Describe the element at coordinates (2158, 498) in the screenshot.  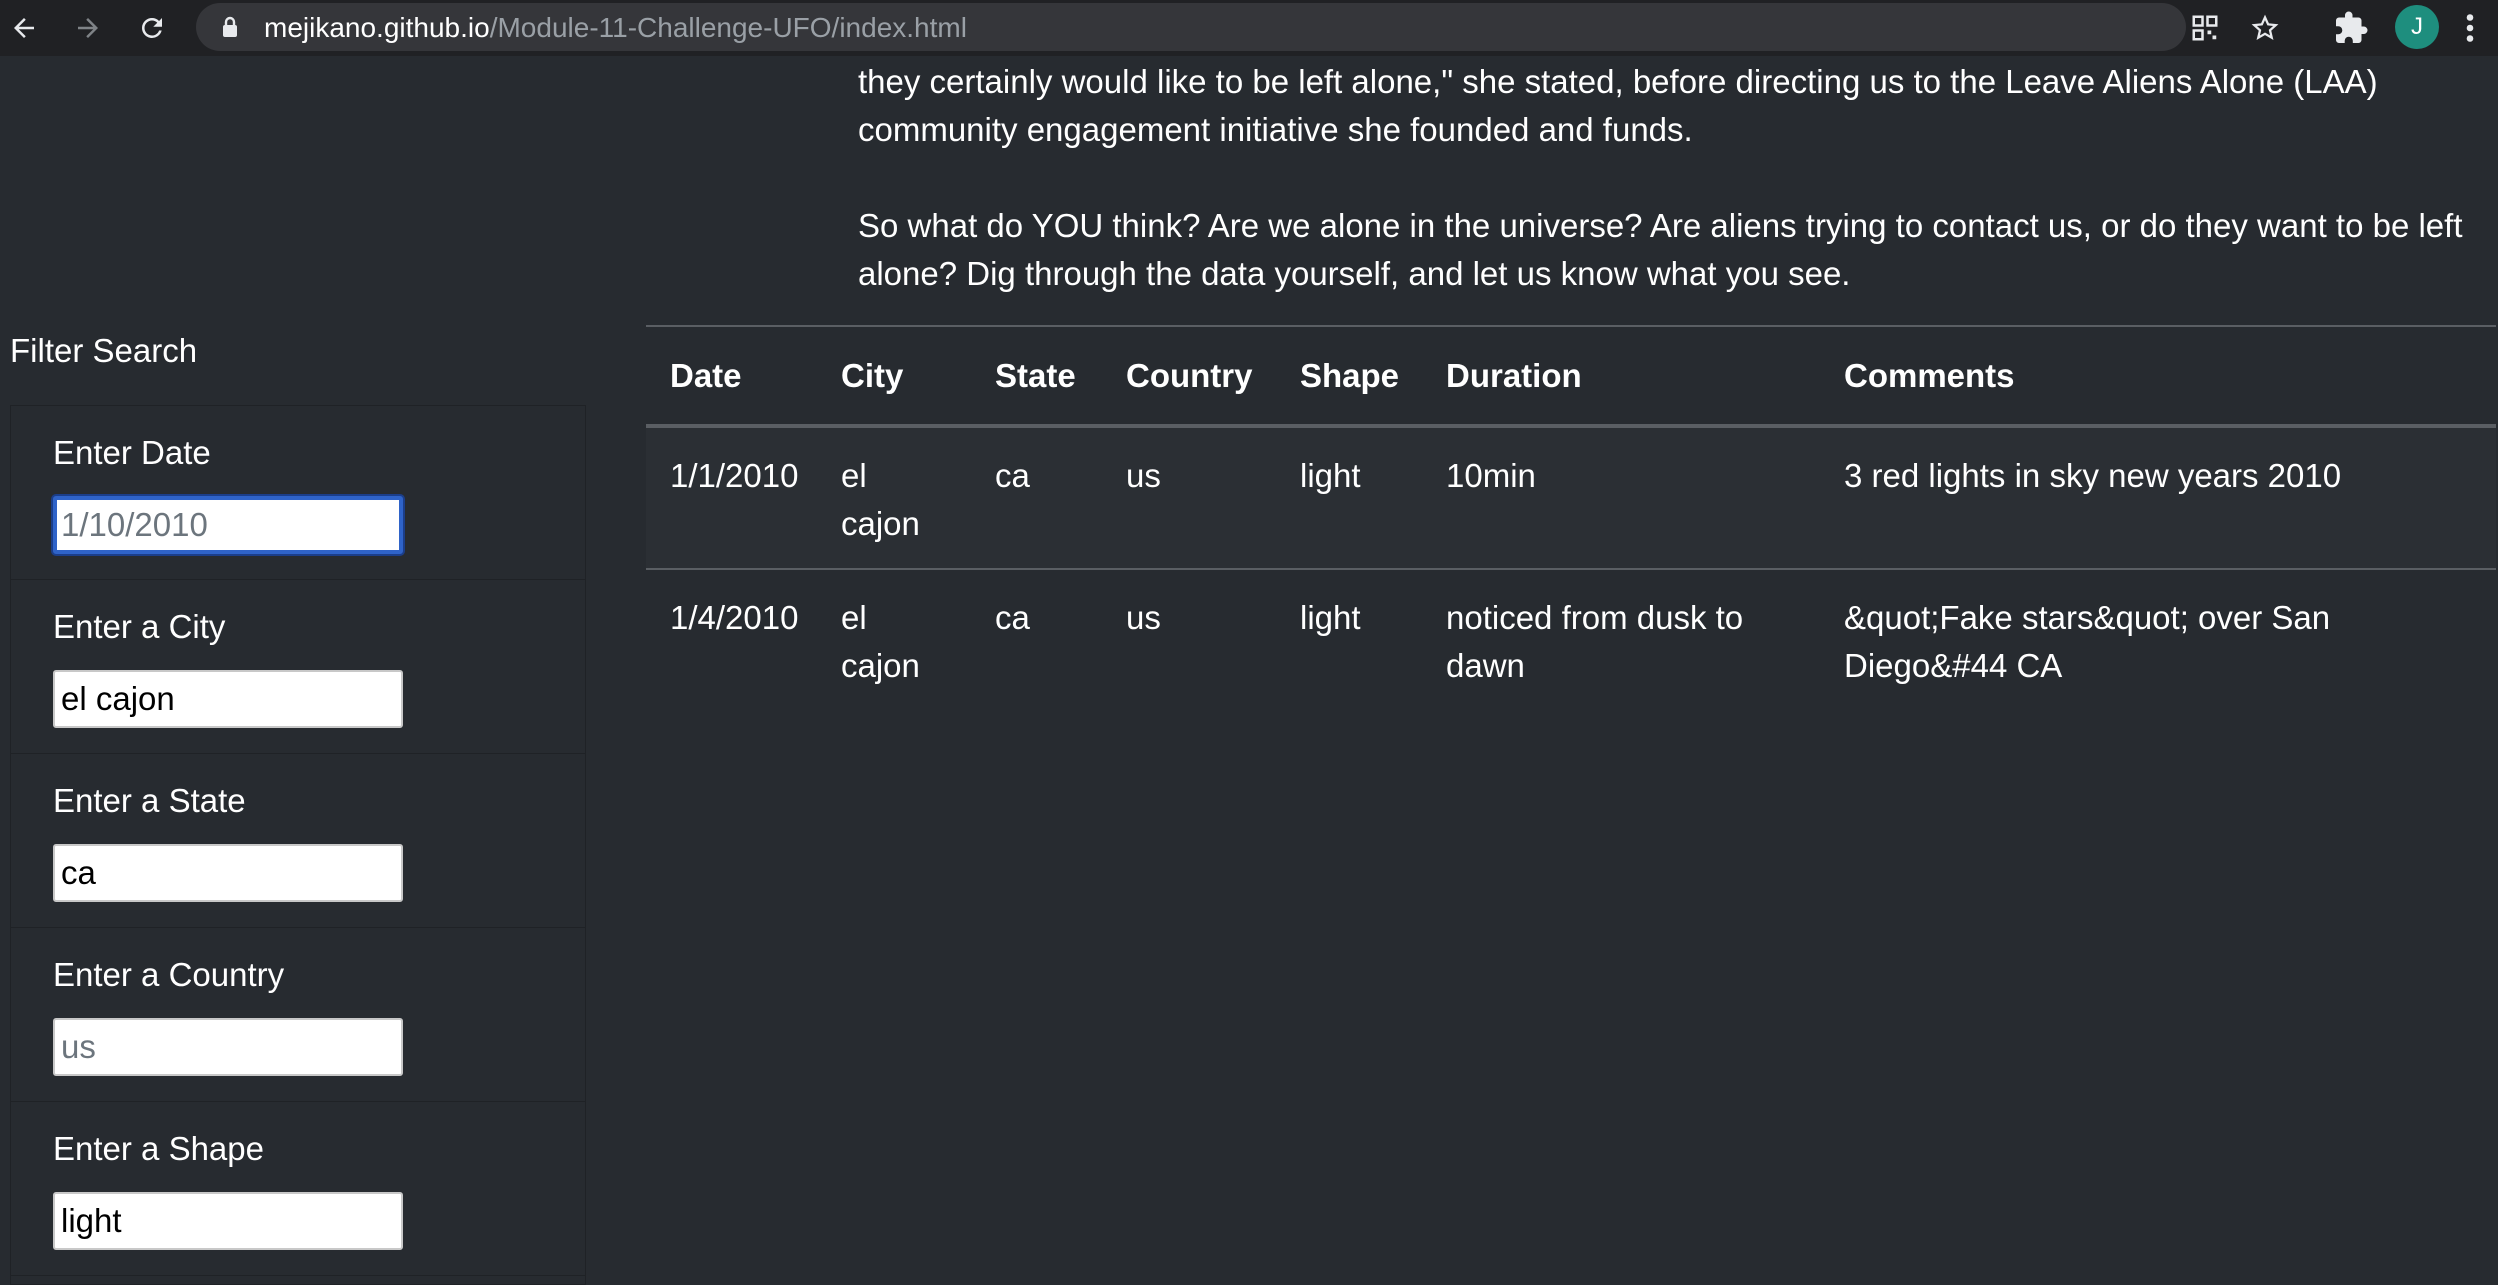
I see `cell-comments: 3 red lights in sky new years 2010` at that location.